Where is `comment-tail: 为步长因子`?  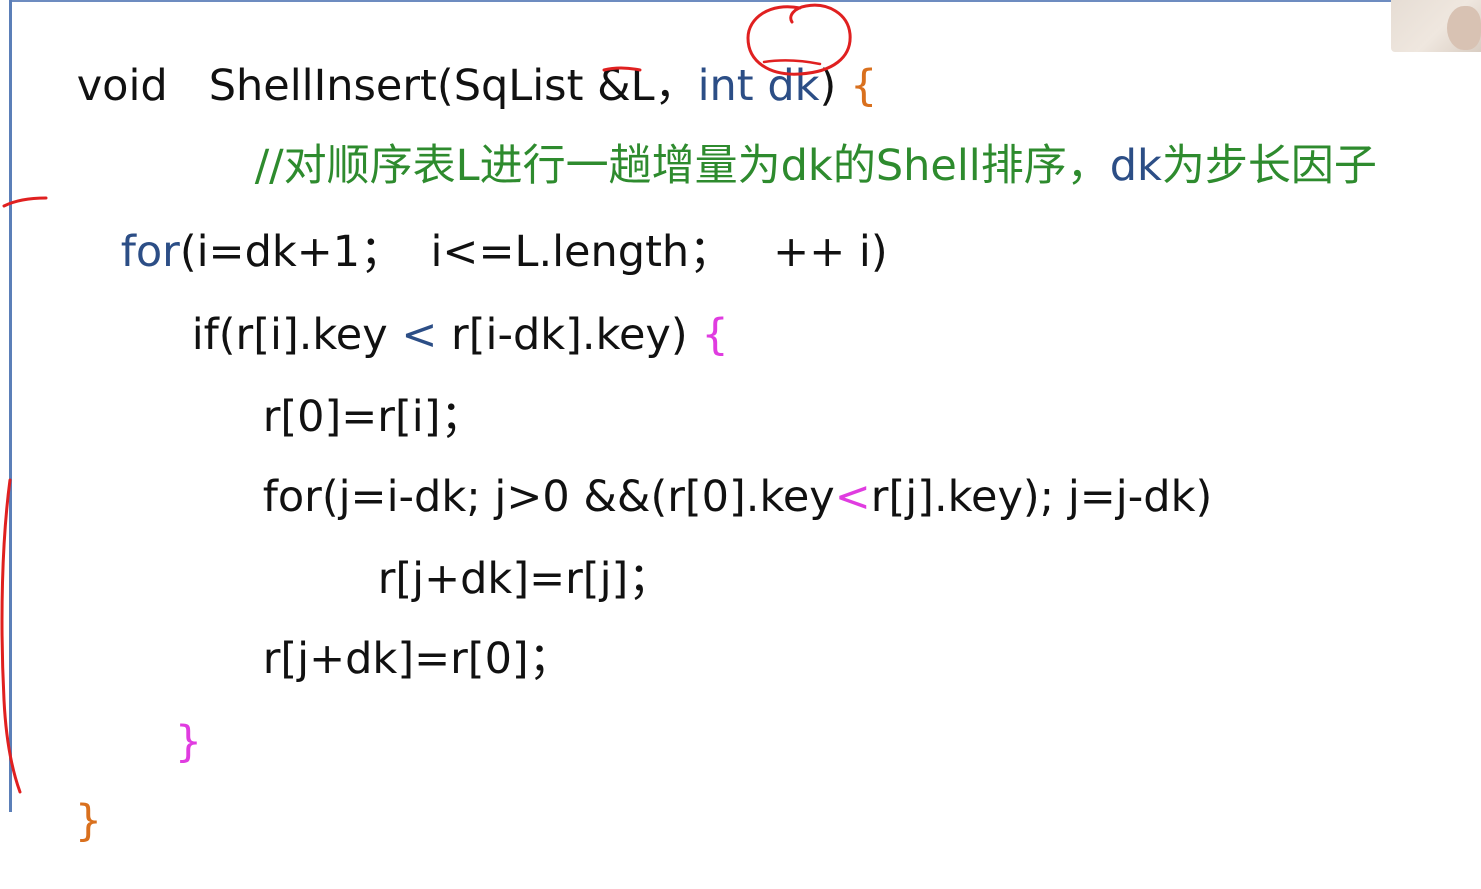 comment-tail: 为步长因子 is located at coordinates (1269, 166).